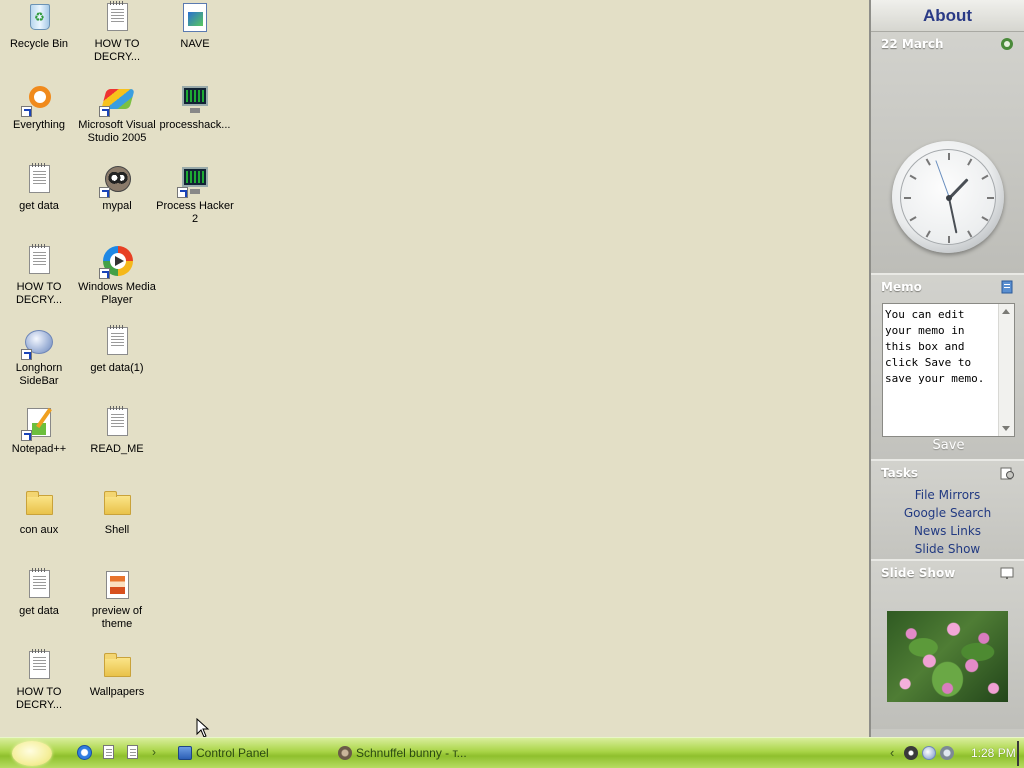  I want to click on desktop-icon-label: Wallpapers, so click(117, 692).